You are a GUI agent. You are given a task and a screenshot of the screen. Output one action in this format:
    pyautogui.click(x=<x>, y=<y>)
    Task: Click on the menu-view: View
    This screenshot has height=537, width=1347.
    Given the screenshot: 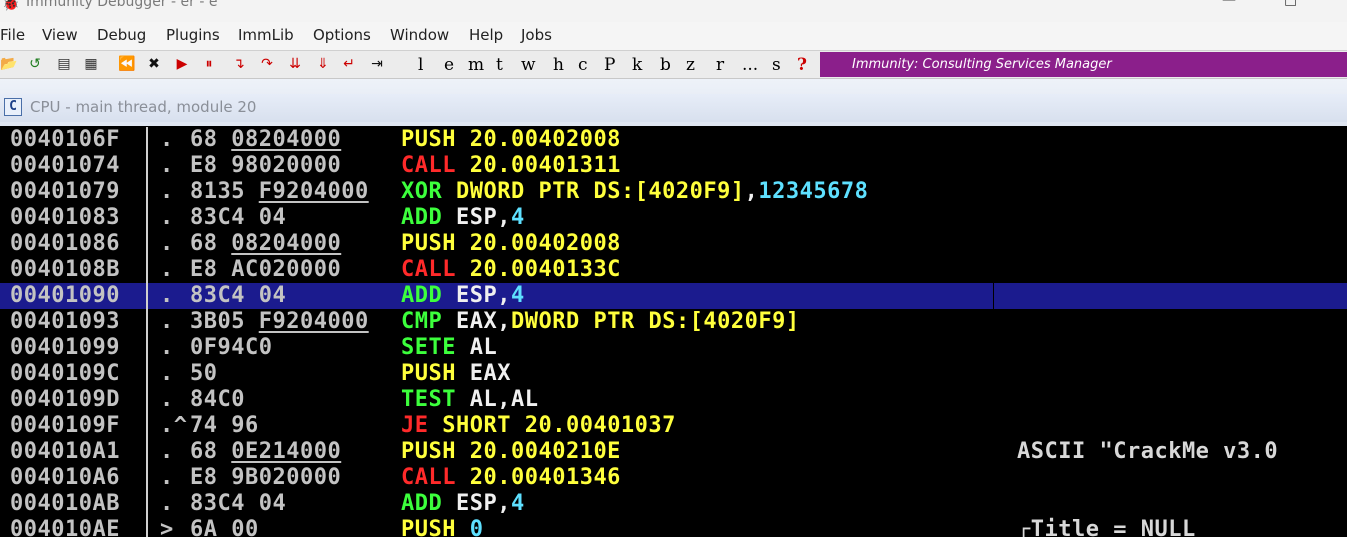 What is the action you would take?
    pyautogui.click(x=60, y=35)
    